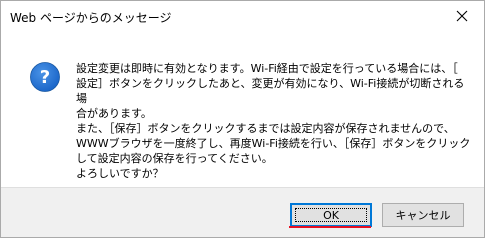 This screenshot has height=240, width=487. What do you see at coordinates (114, 113) in the screenshot?
I see `message-line: 合があります。` at bounding box center [114, 113].